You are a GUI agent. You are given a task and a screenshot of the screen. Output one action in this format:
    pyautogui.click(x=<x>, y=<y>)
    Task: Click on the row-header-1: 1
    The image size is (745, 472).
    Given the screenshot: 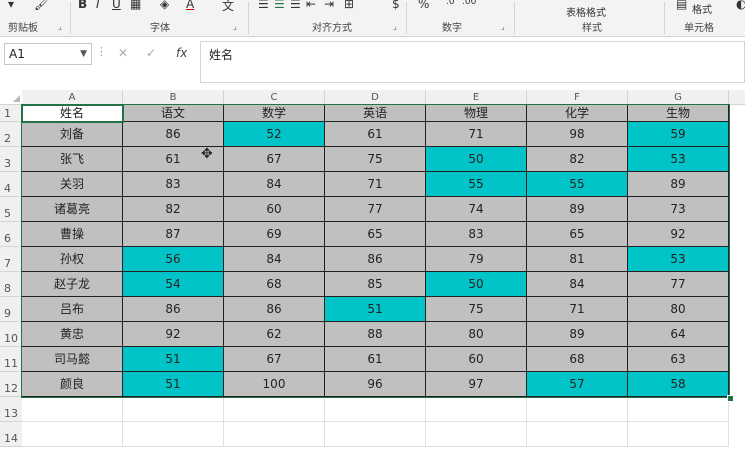 What is the action you would take?
    pyautogui.click(x=11, y=113)
    